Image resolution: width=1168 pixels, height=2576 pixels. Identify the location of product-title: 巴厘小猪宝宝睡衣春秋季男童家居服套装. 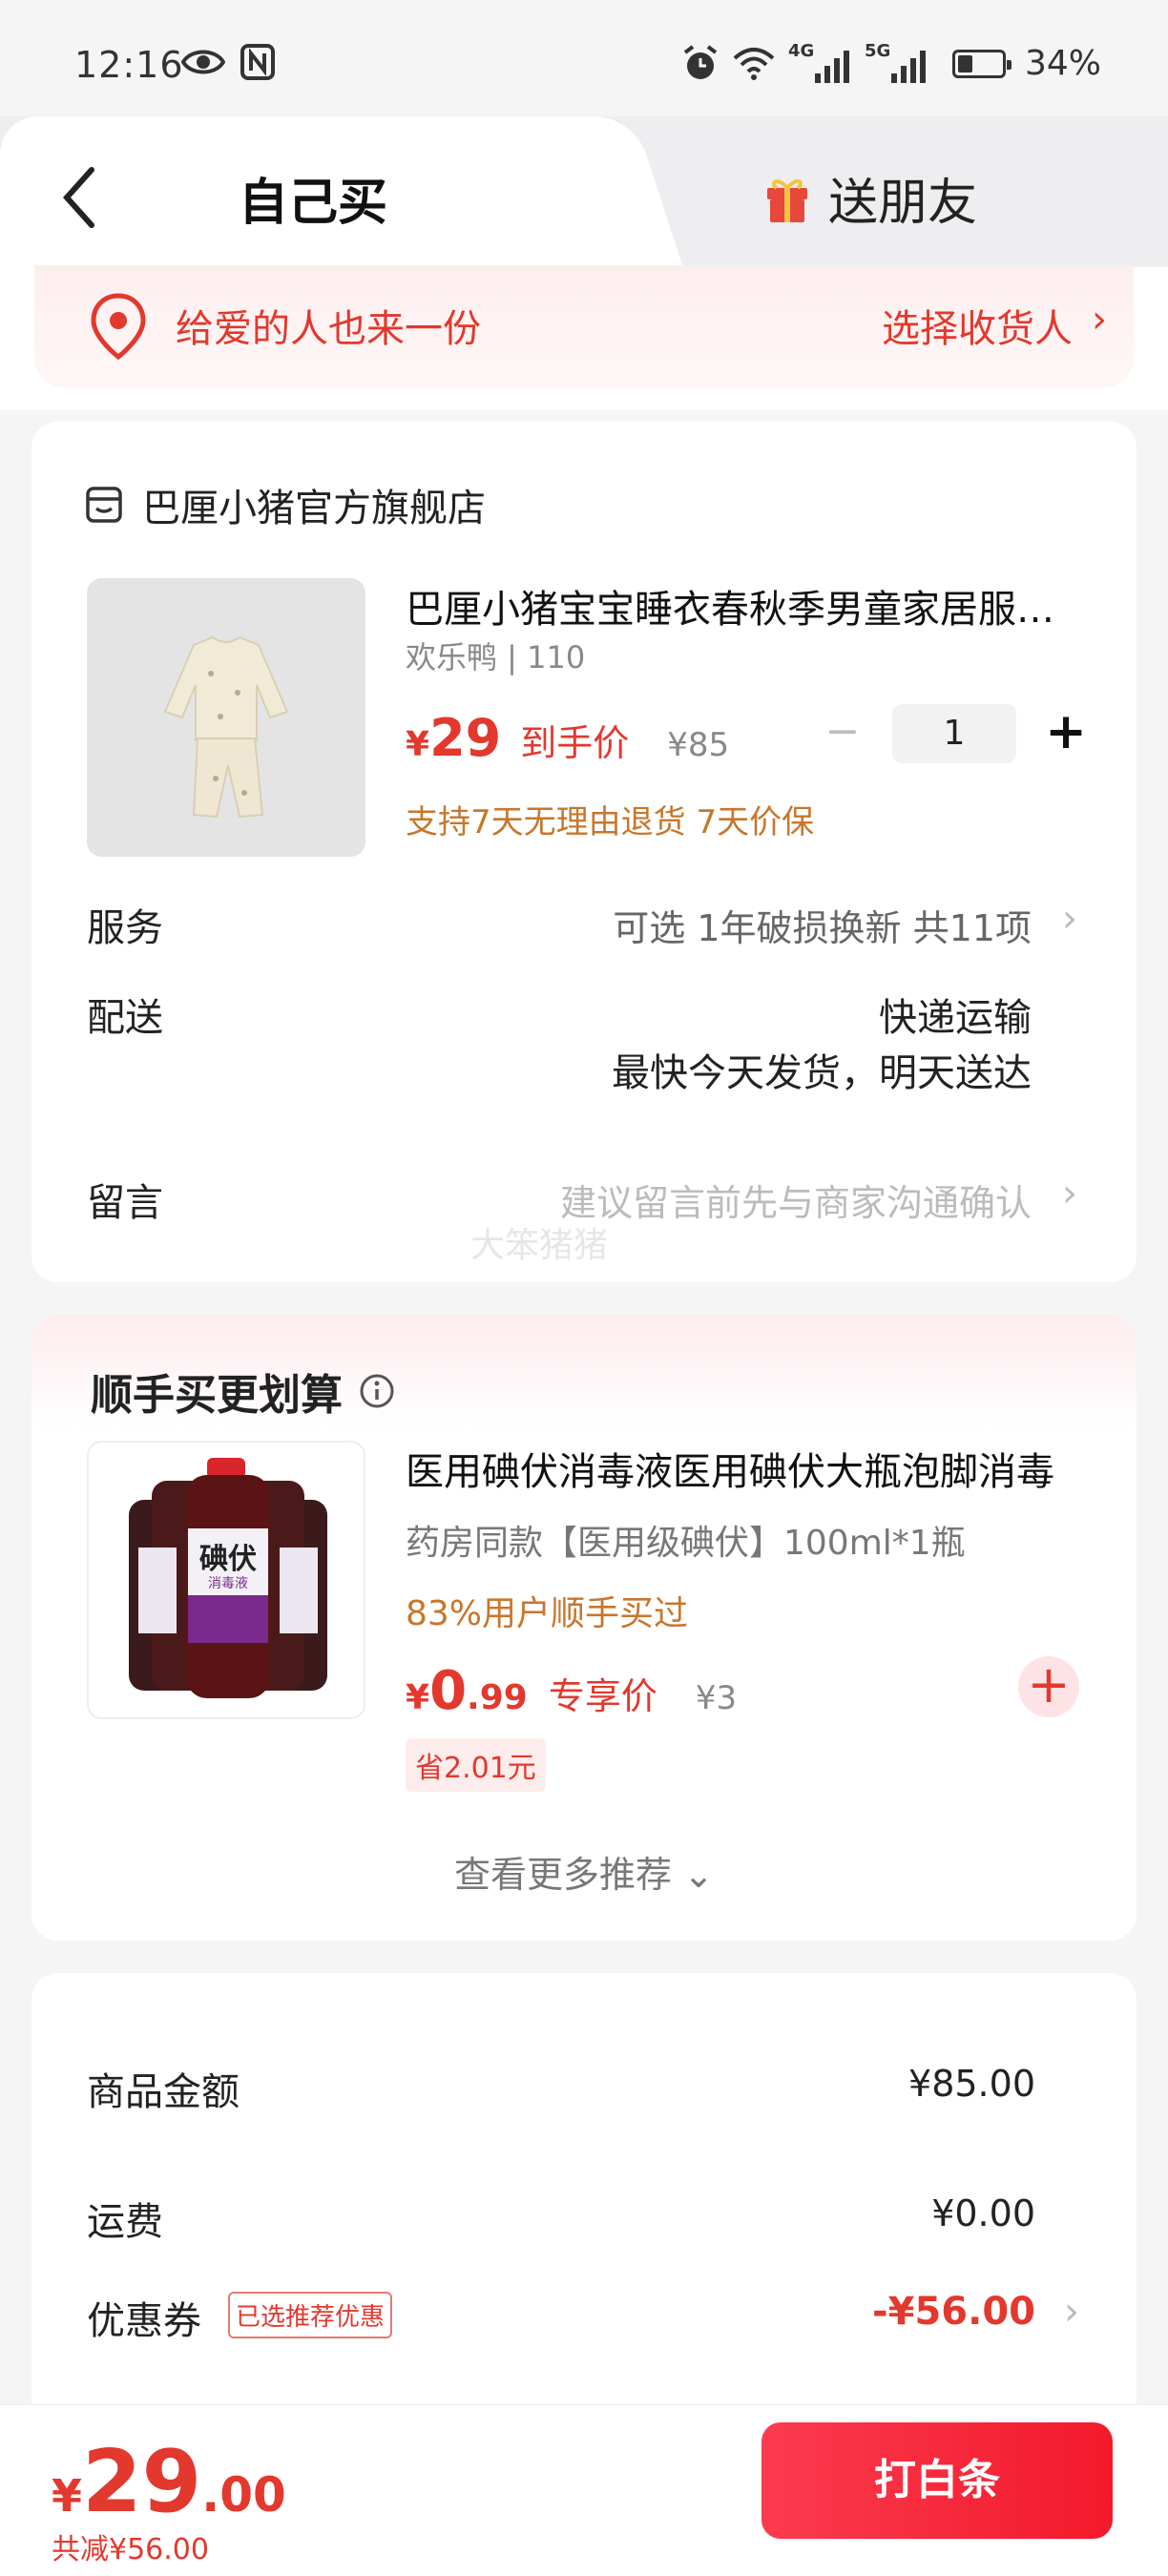
(740, 606).